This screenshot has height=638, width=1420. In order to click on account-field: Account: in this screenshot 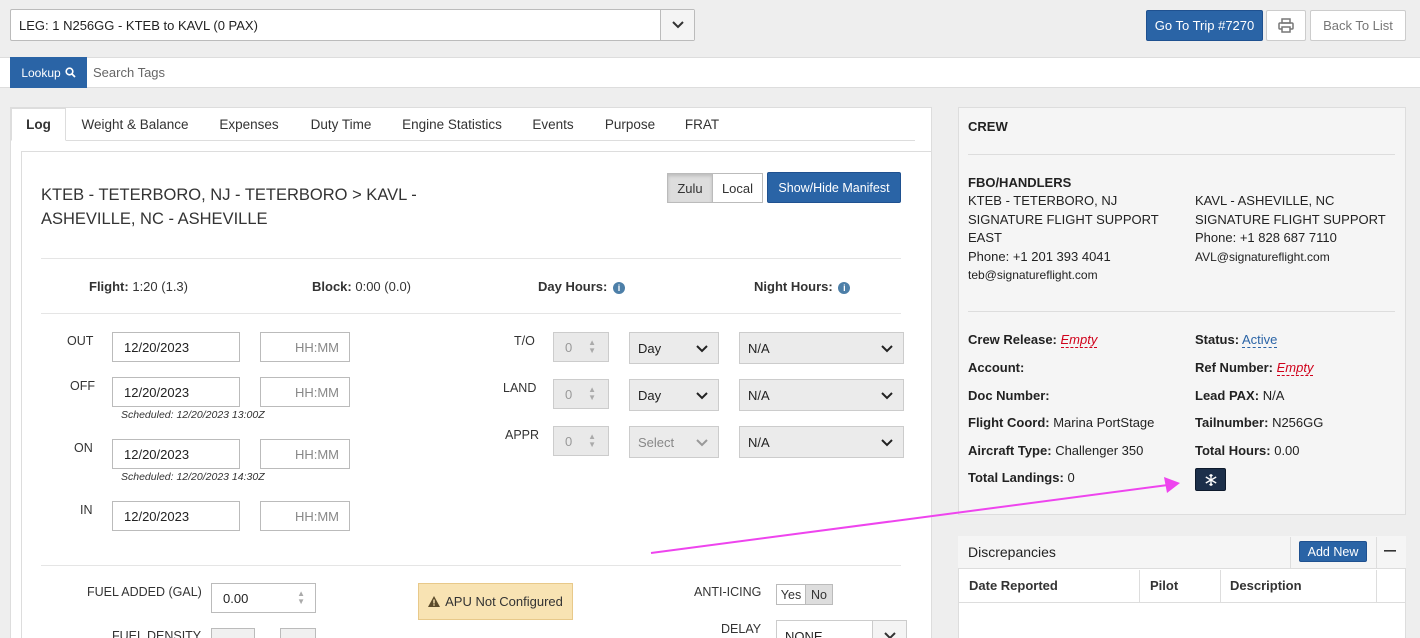, I will do `click(996, 368)`.